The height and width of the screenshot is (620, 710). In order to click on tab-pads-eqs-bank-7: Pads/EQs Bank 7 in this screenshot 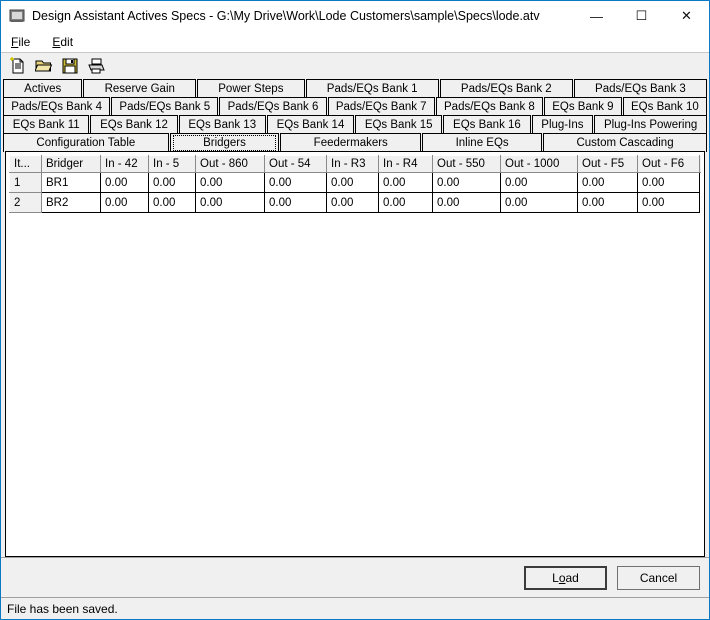, I will do `click(381, 106)`.